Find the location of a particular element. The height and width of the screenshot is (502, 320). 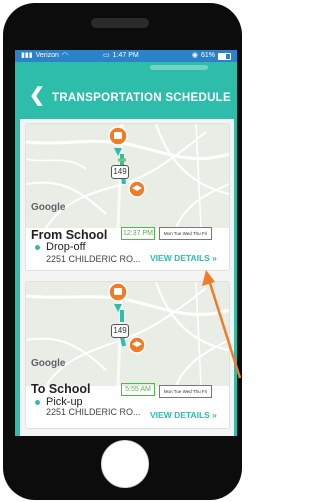

carrier-label: Verizon is located at coordinates (47, 55).